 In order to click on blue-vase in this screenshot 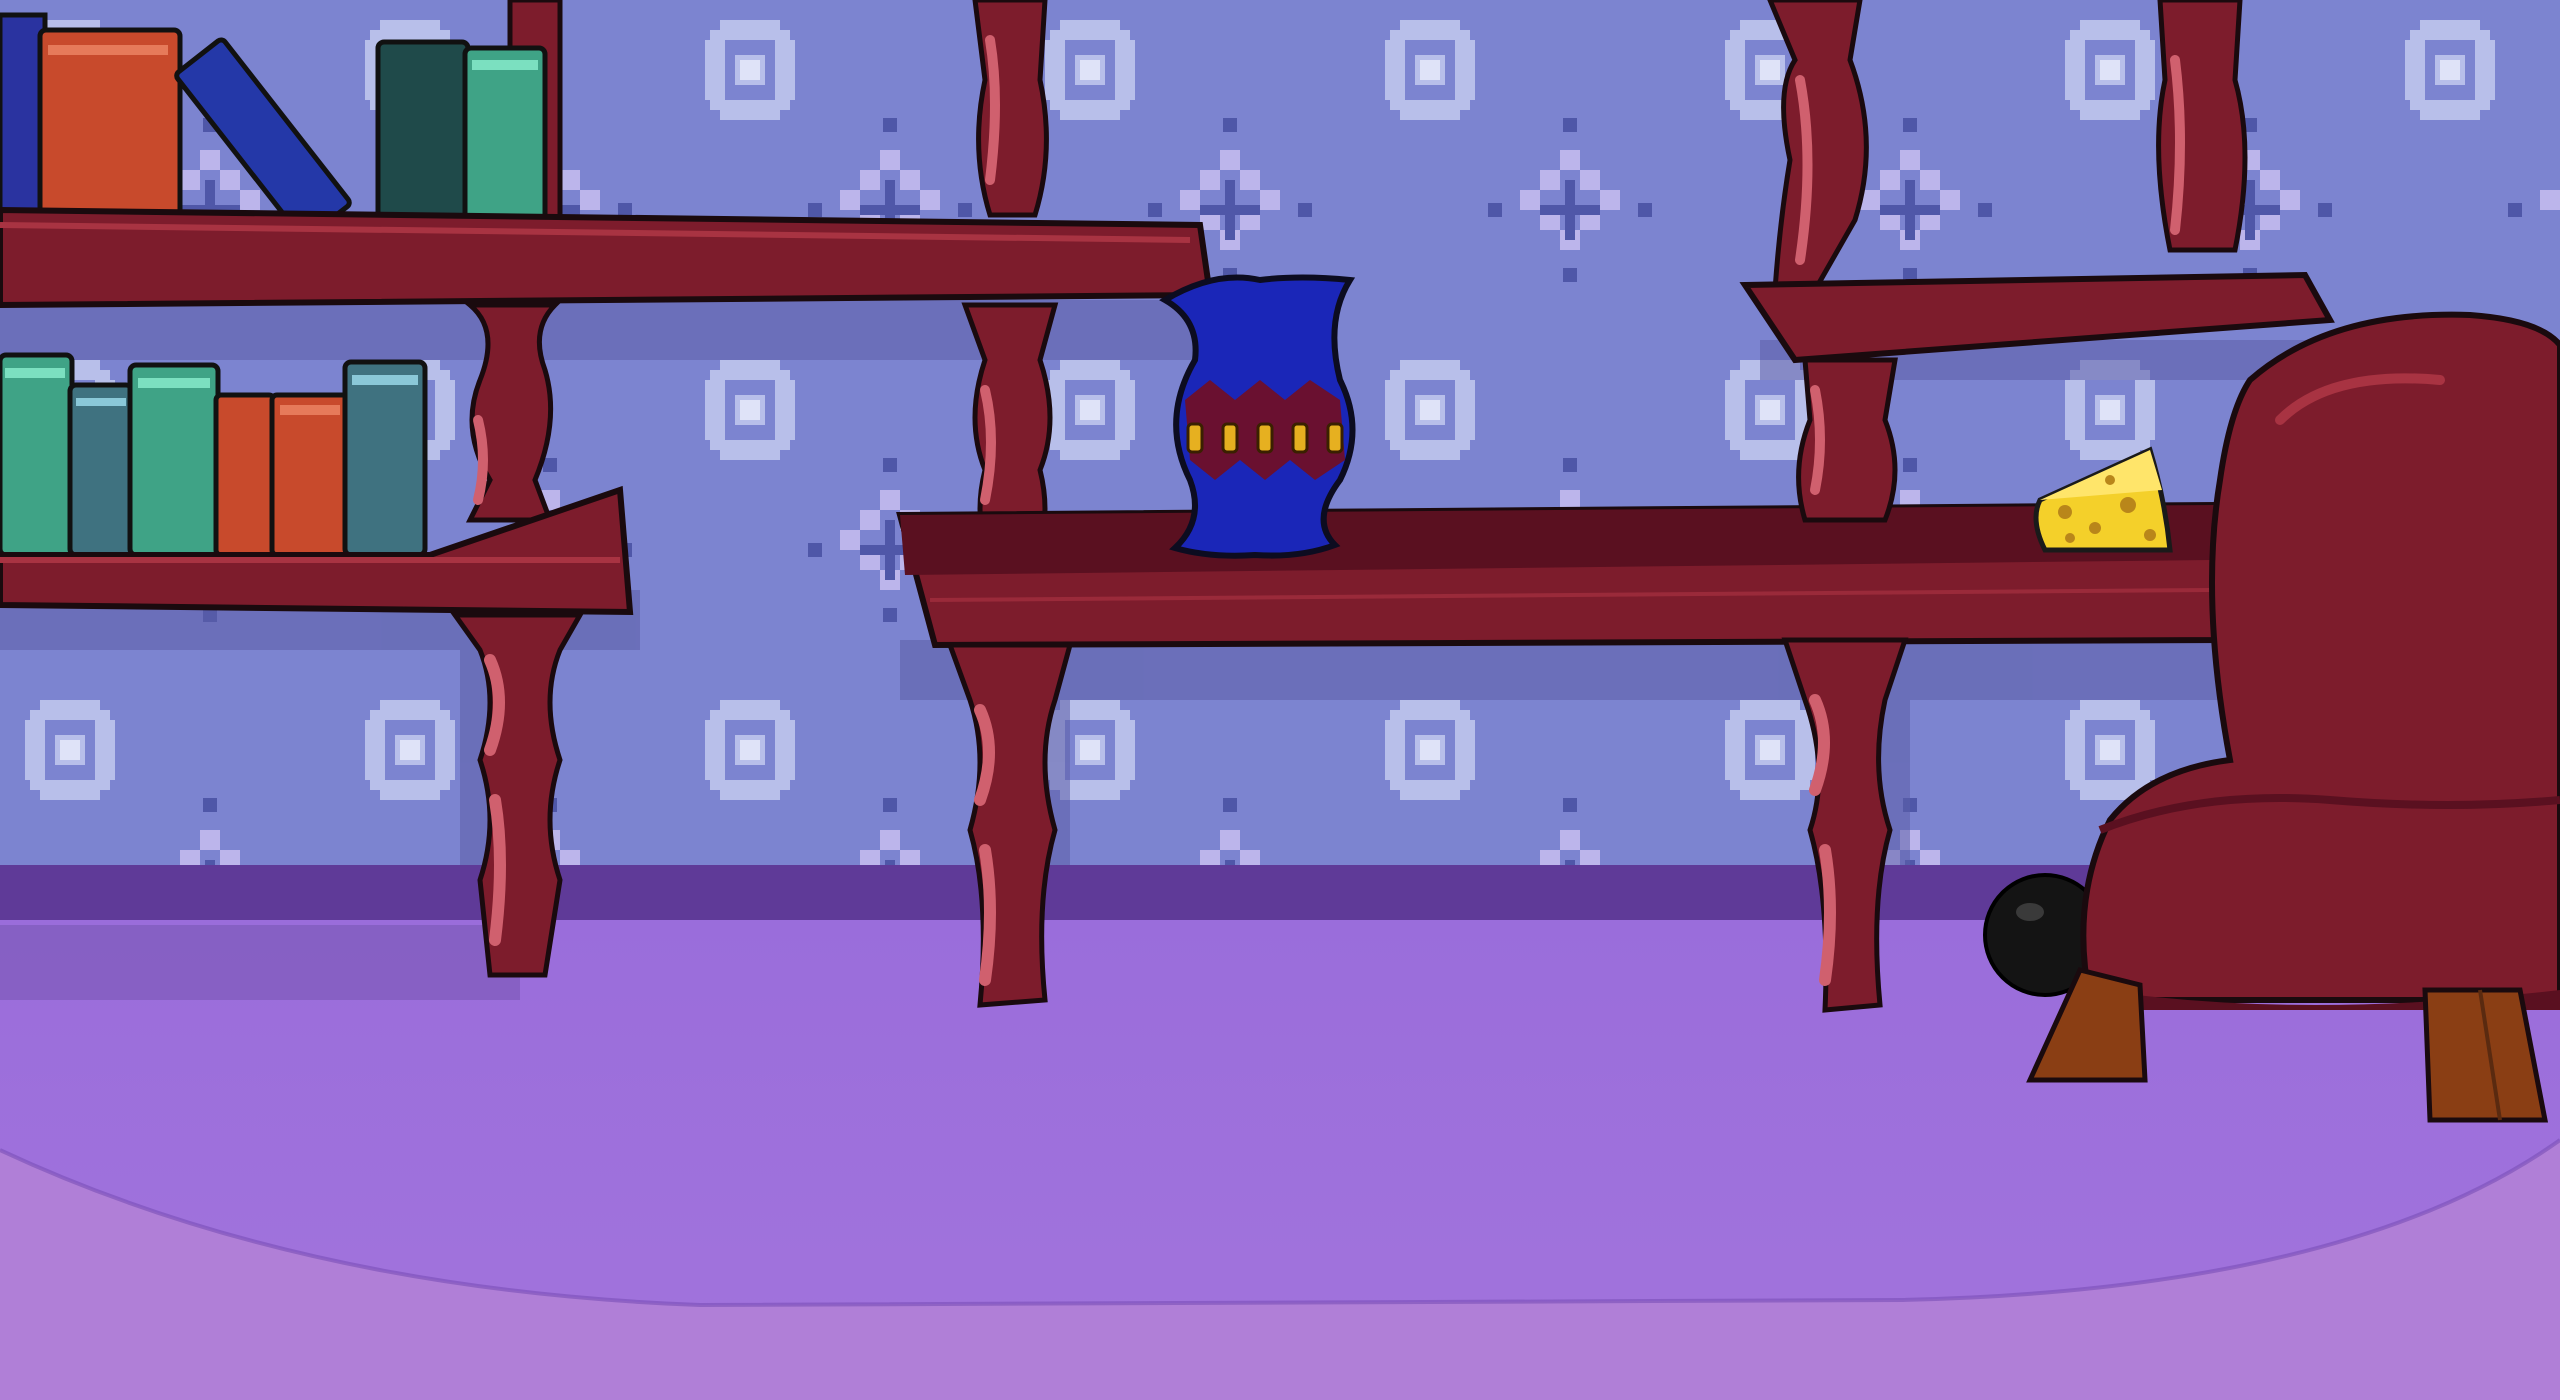, I will do `click(1257, 416)`.